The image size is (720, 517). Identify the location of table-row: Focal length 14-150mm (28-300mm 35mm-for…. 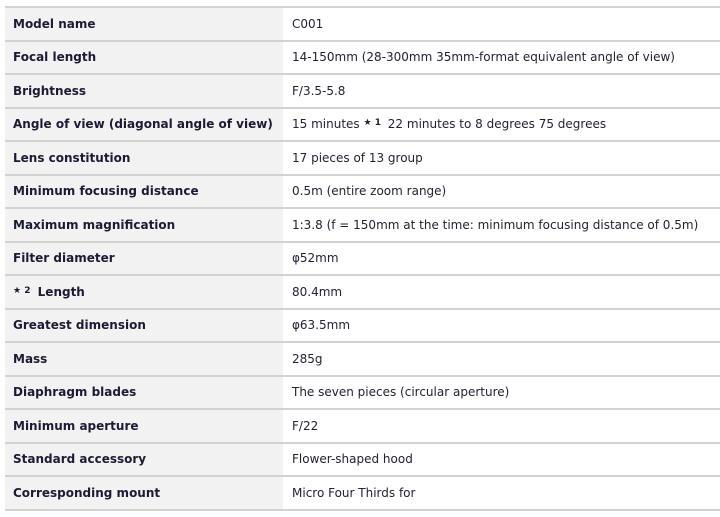
(362, 57).